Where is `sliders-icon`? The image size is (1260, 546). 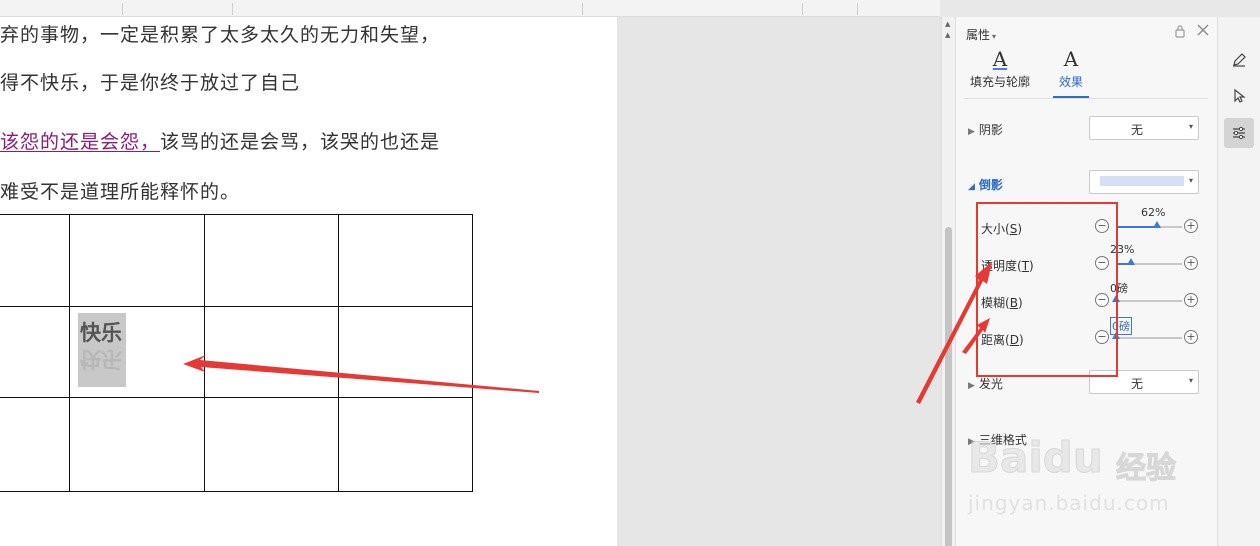
sliders-icon is located at coordinates (1239, 133).